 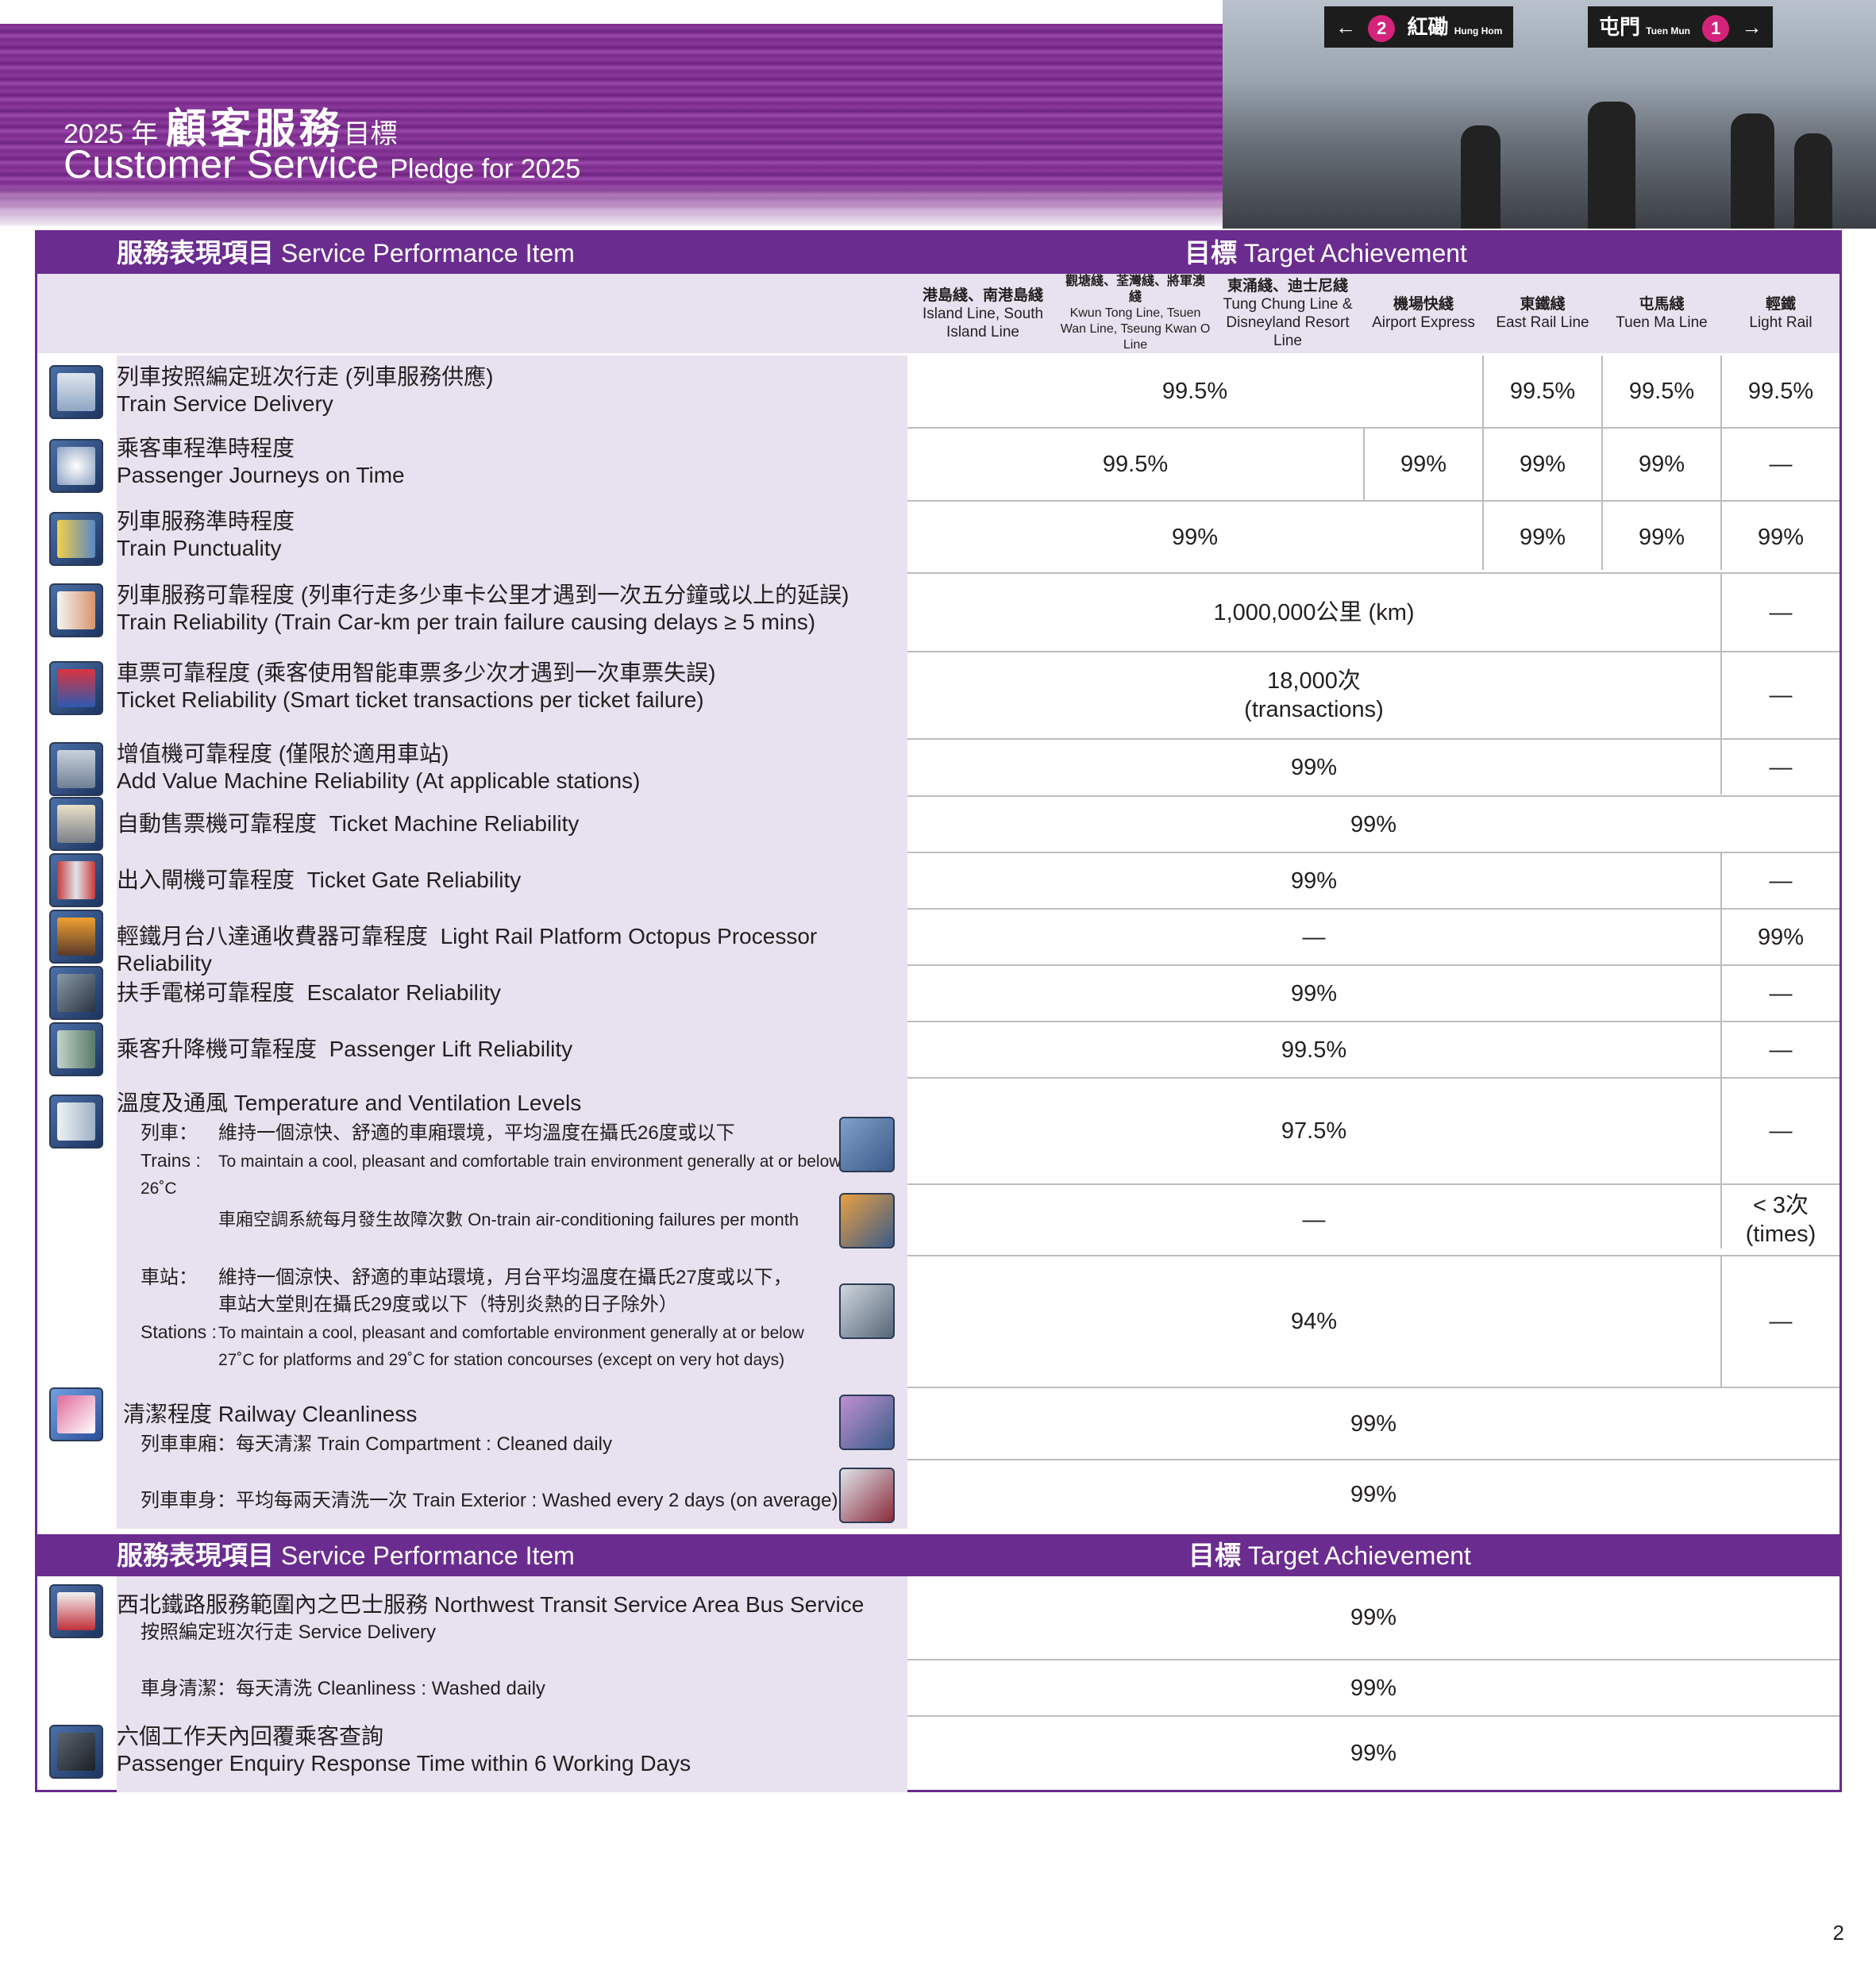 I want to click on row-lift: 乘客升降機可靠程度 Passenger Lift Reliability, so click(x=345, y=1049).